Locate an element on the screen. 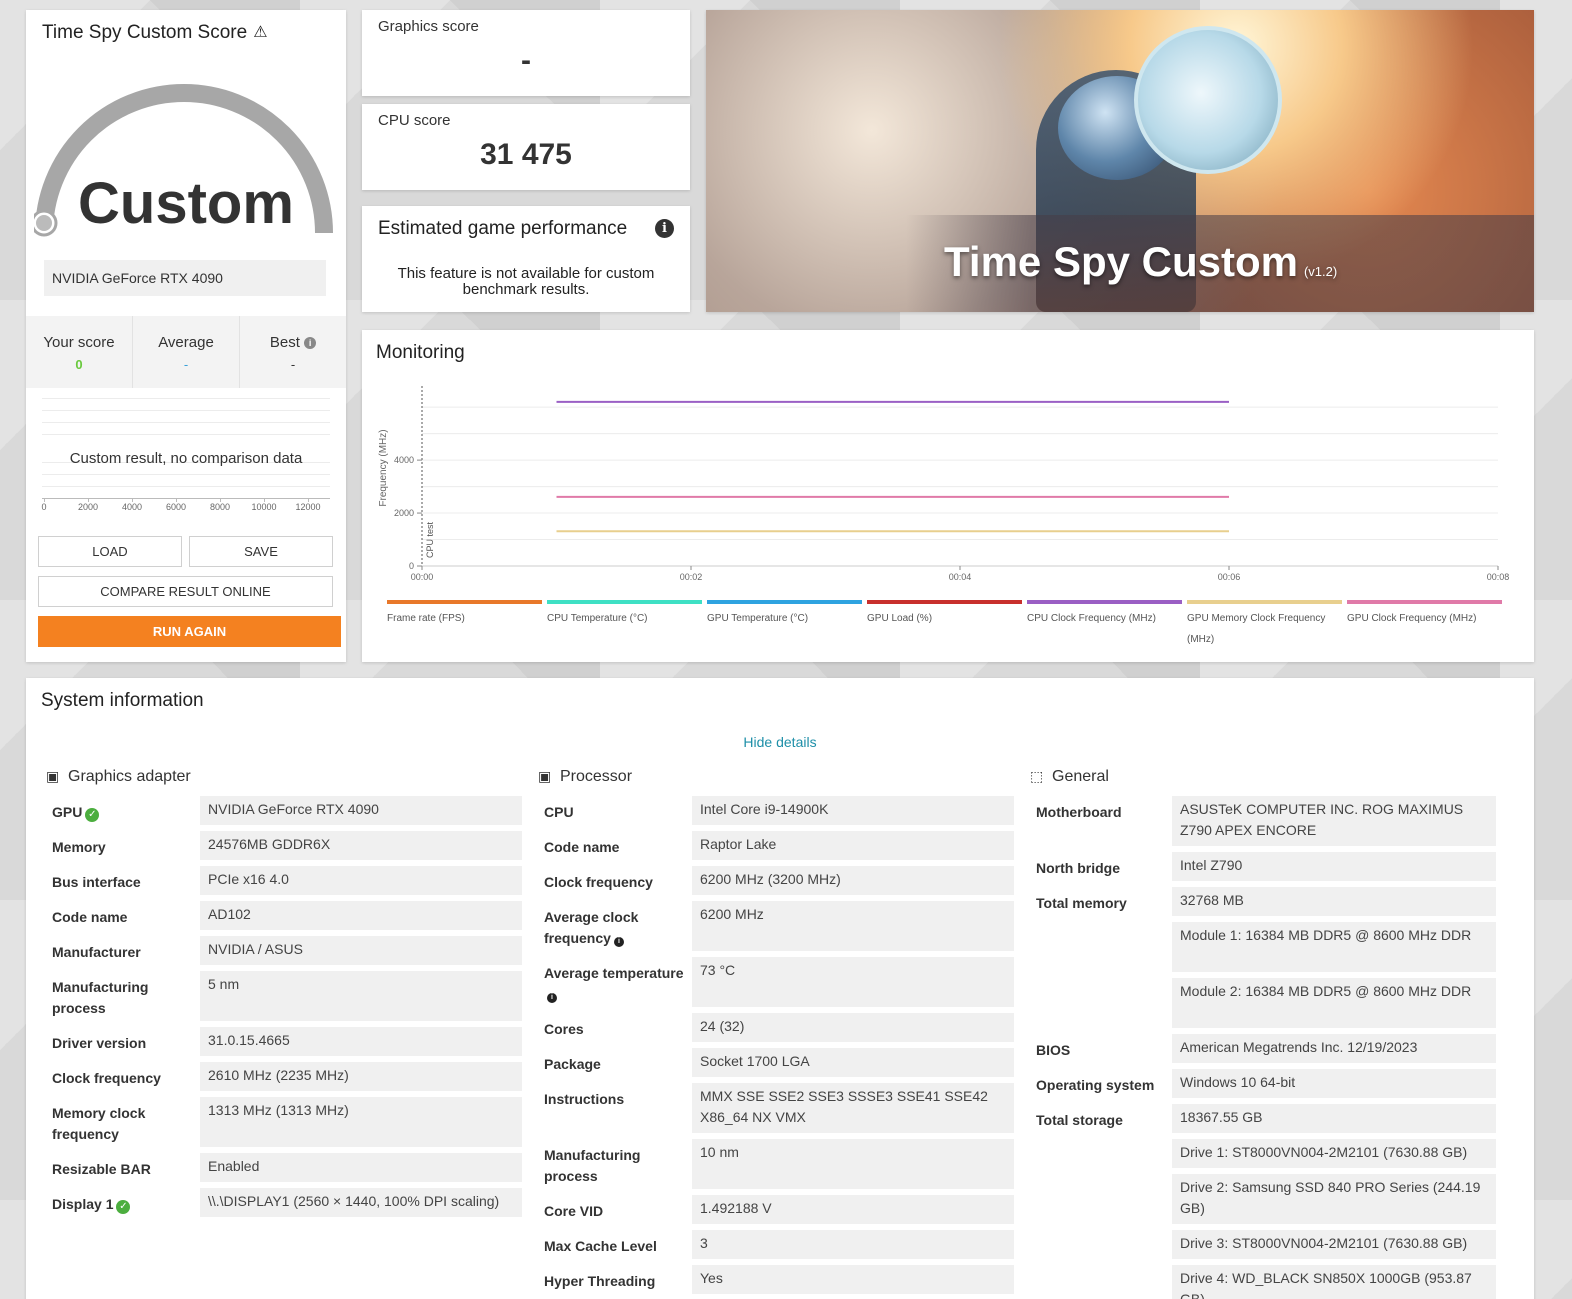 This screenshot has height=1299, width=1572. info-row: Drive 1: ST8000VN004-2M2101 (7630.88 GB) is located at coordinates (1266, 1153).